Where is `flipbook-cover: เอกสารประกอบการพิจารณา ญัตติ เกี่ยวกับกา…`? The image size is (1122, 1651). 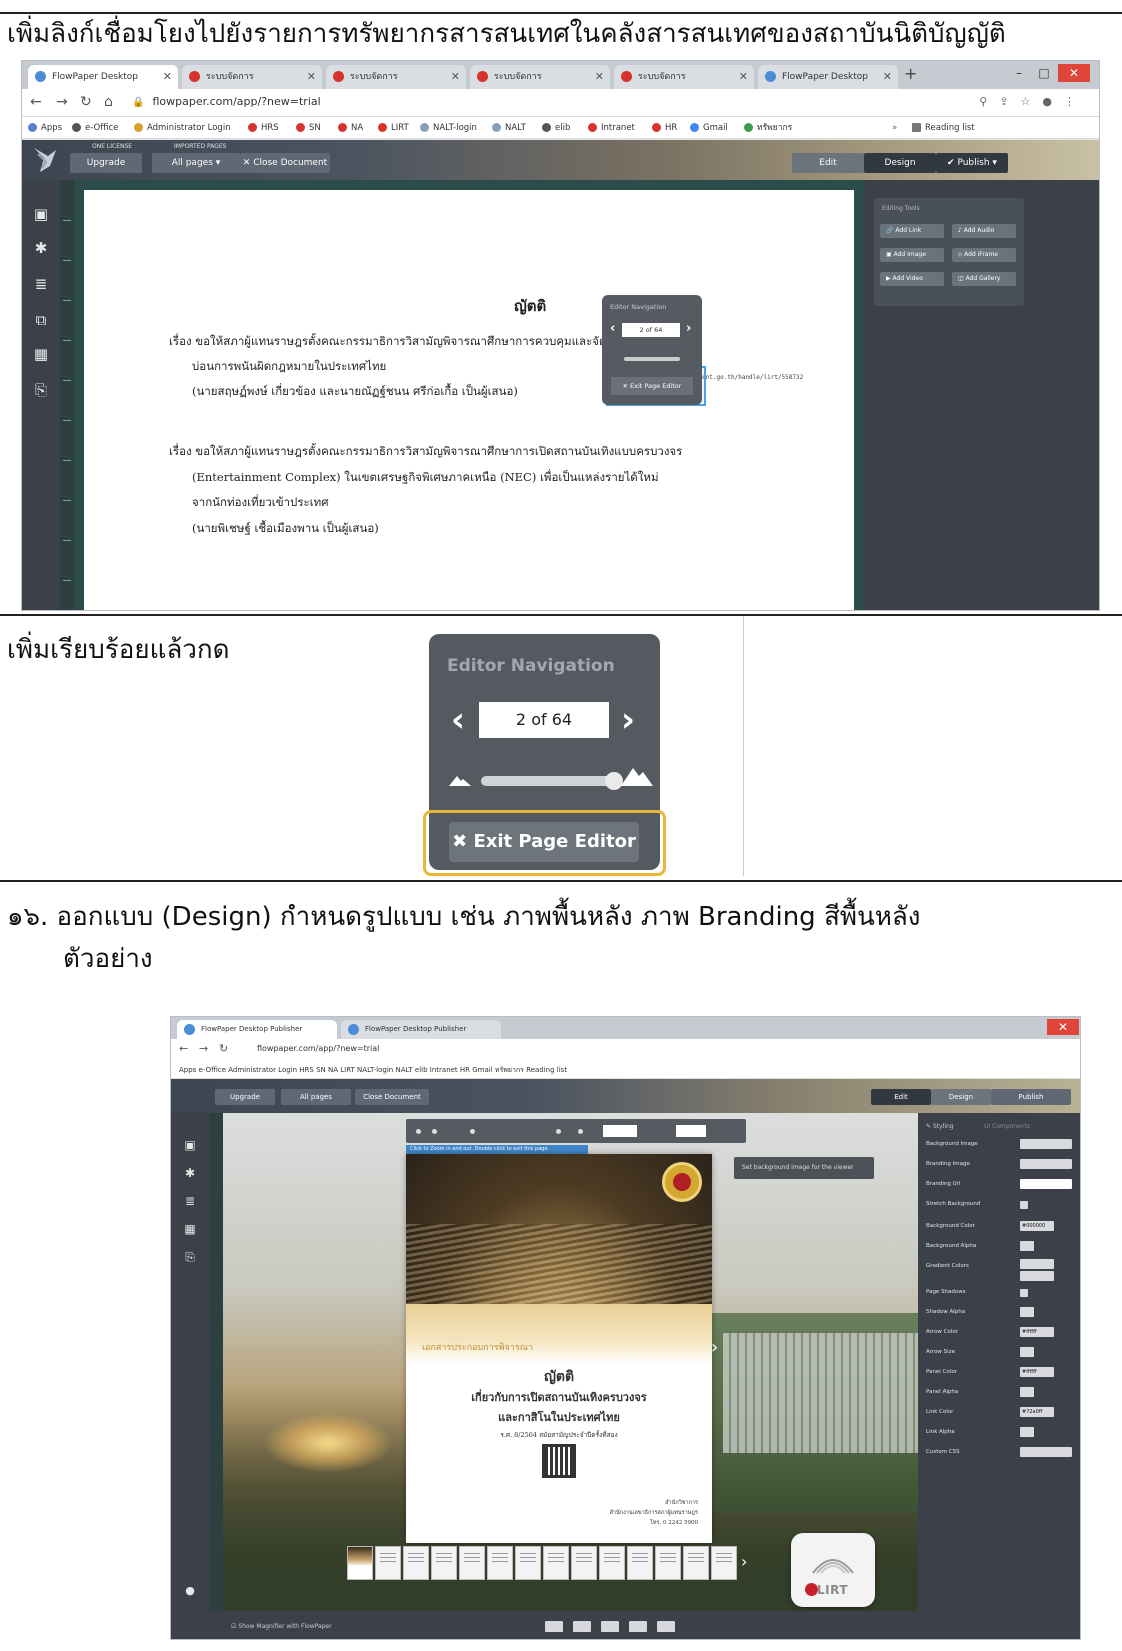 flipbook-cover: เอกสารประกอบการพิจารณา ญัตติ เกี่ยวกับกา… is located at coordinates (559, 1348).